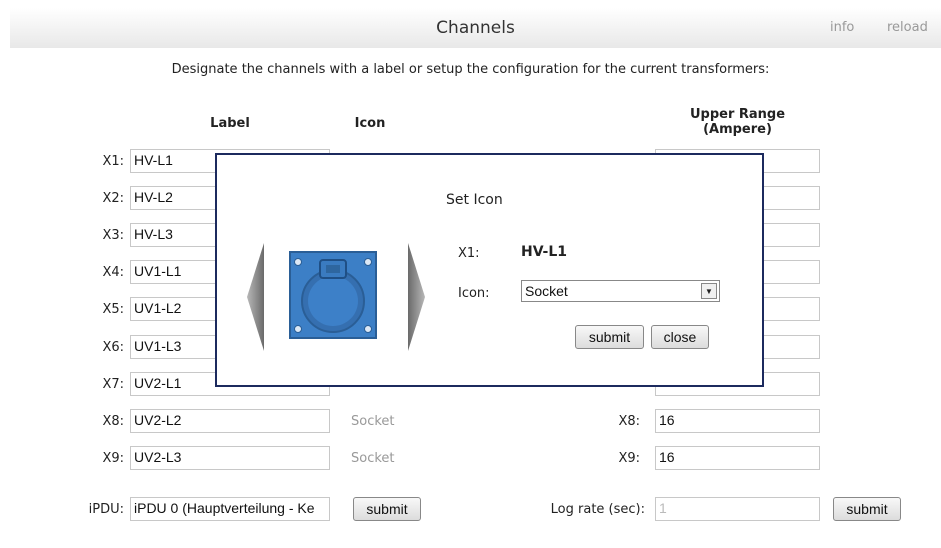 This screenshot has height=548, width=941. I want to click on header-bar: Channels info reload, so click(475, 28).